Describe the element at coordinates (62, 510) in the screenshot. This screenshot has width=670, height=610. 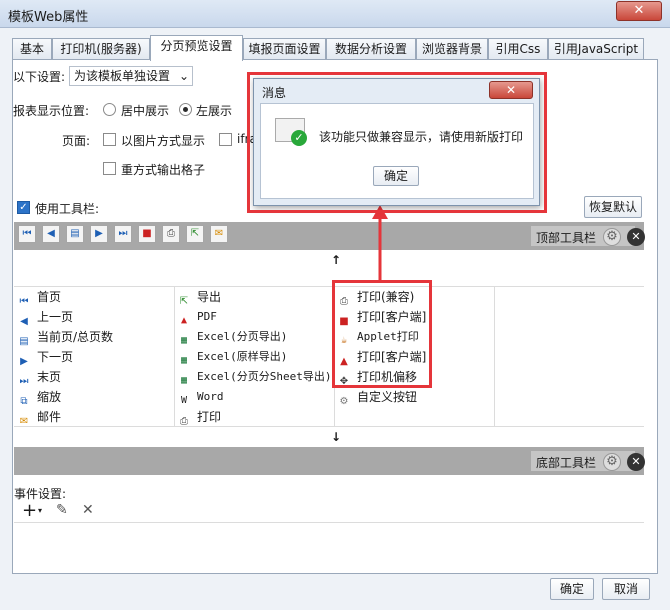
I see `edit-icon: ✎` at that location.